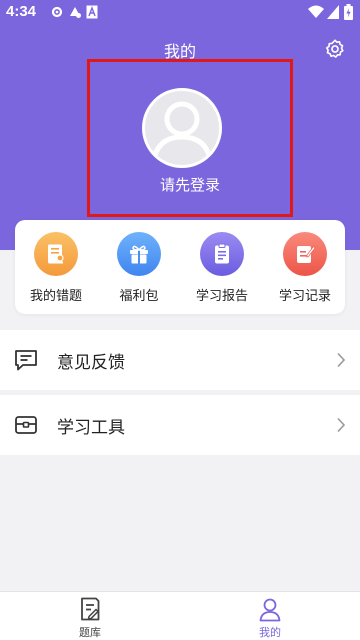 The image size is (360, 640). Describe the element at coordinates (348, 12) in the screenshot. I see `battery-icon` at that location.